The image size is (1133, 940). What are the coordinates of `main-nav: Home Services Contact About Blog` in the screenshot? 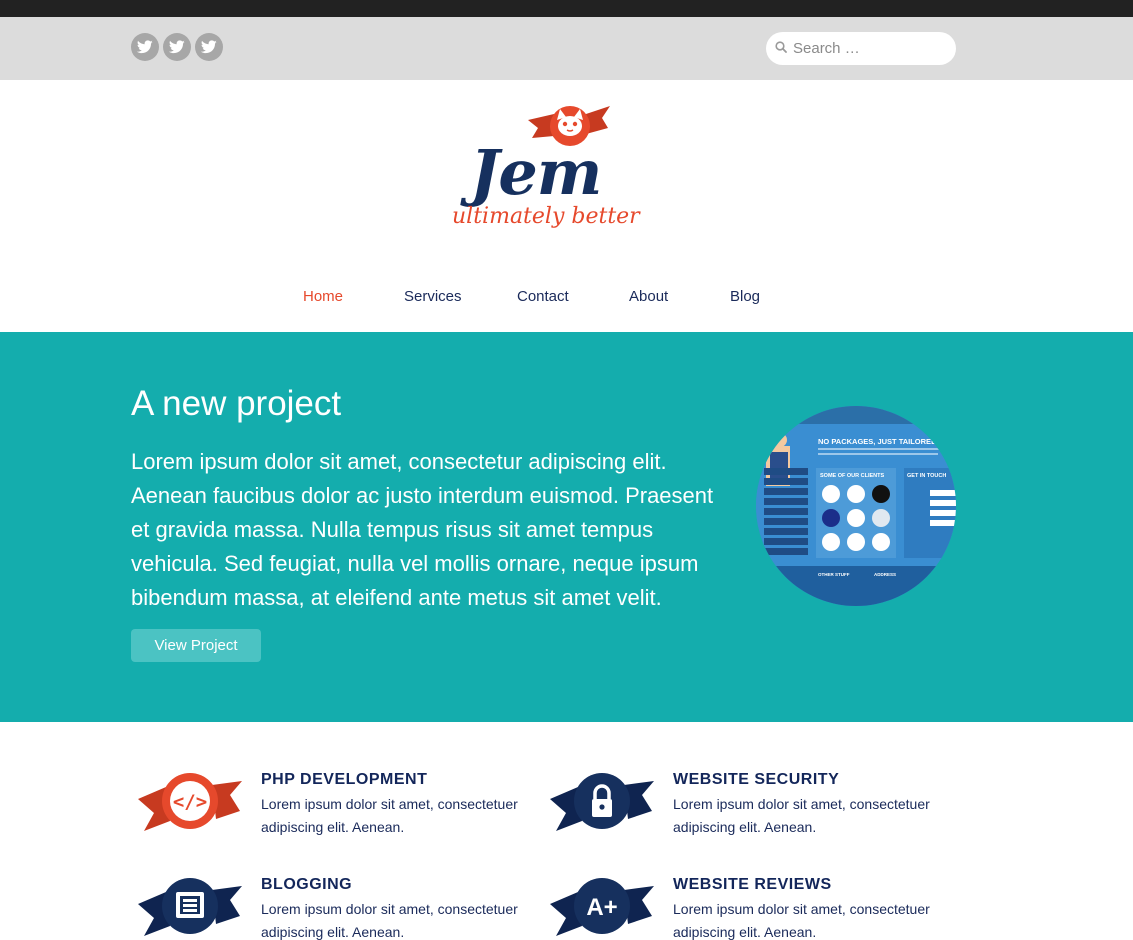 It's located at (566, 303).